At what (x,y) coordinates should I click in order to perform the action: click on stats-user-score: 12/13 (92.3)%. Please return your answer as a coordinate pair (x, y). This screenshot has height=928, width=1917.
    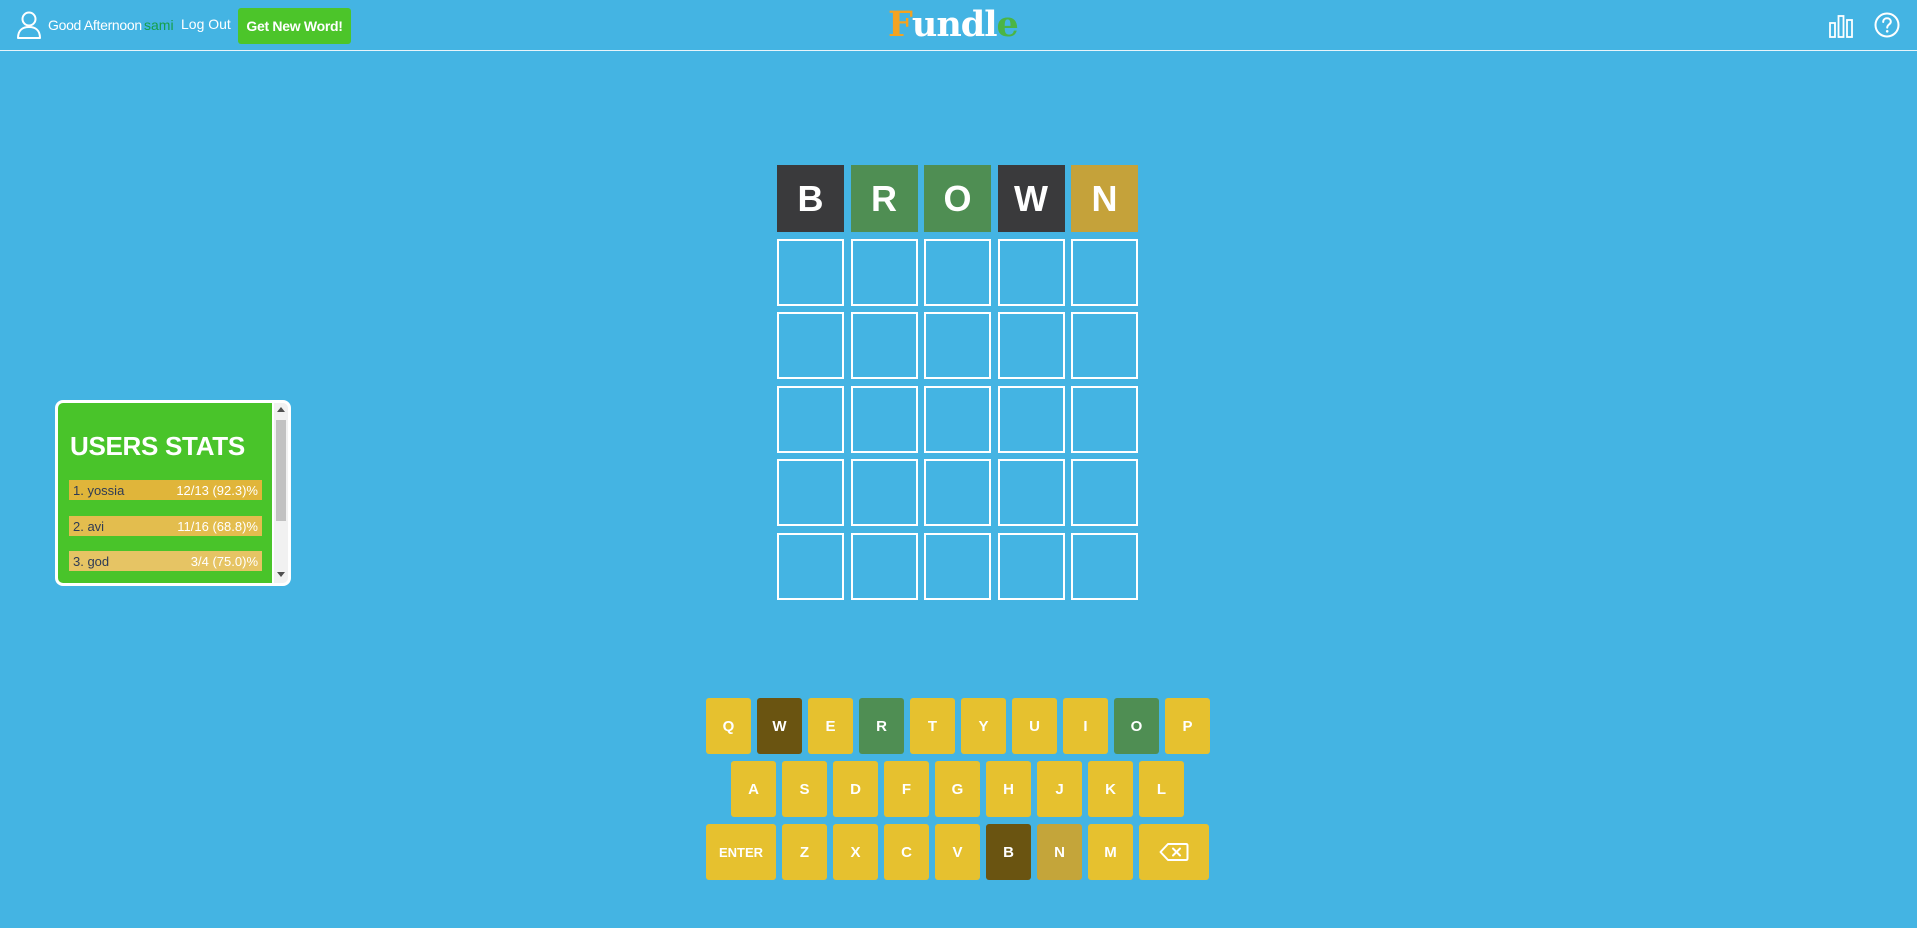
    Looking at the image, I should click on (217, 490).